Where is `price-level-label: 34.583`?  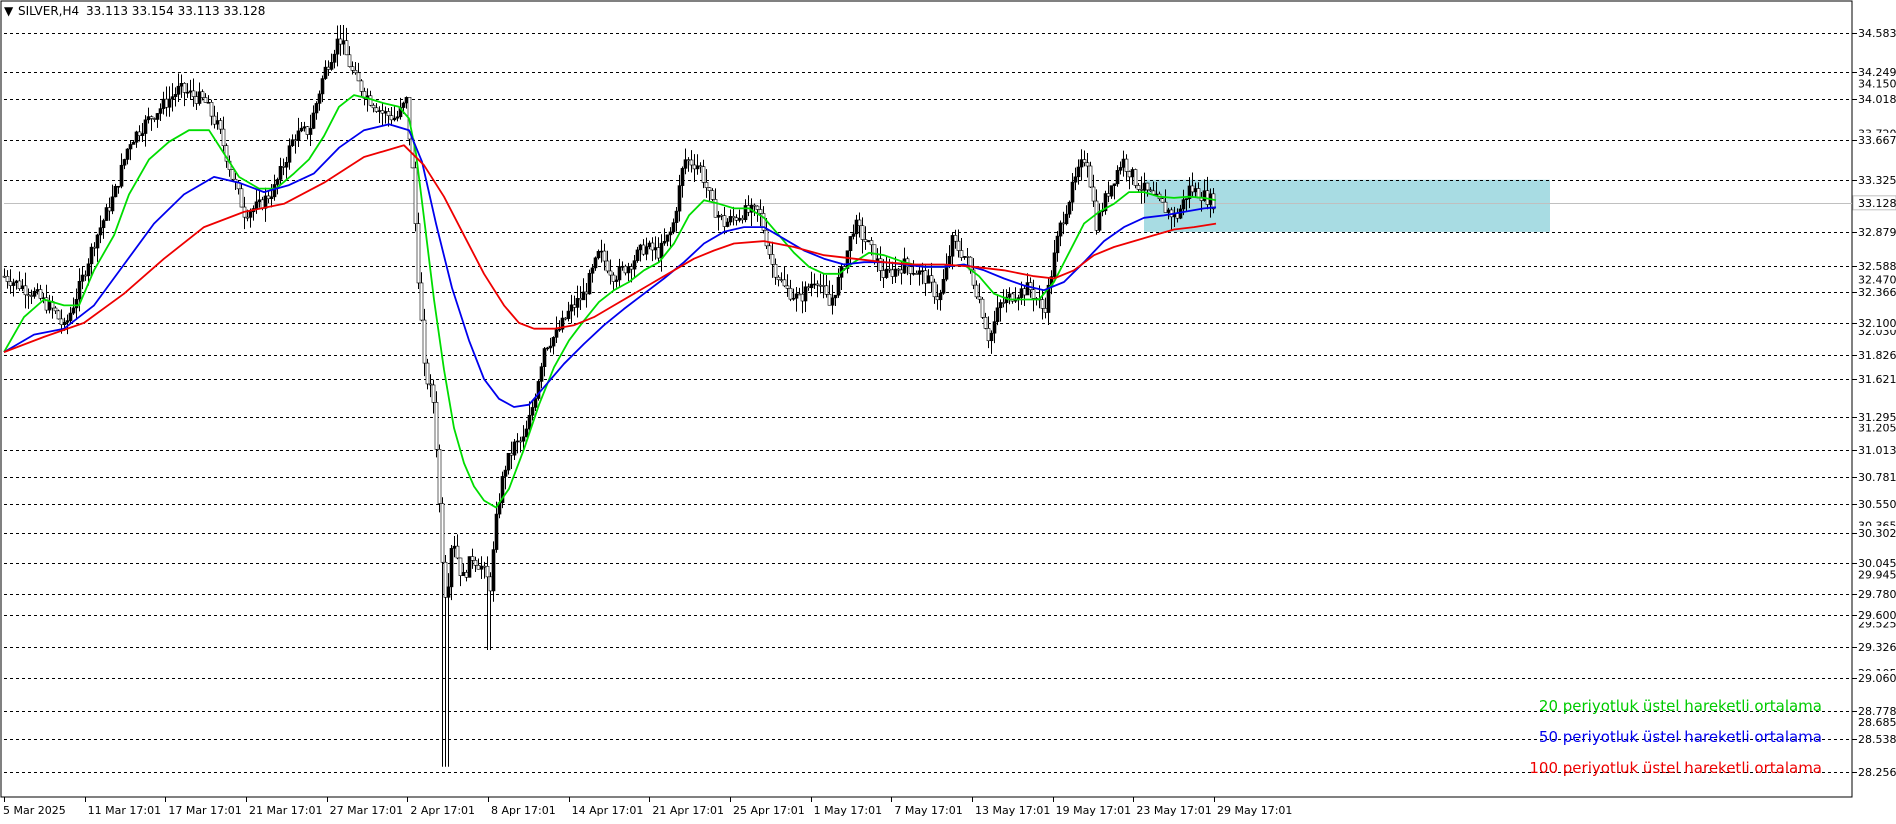 price-level-label: 34.583 is located at coordinates (1877, 33).